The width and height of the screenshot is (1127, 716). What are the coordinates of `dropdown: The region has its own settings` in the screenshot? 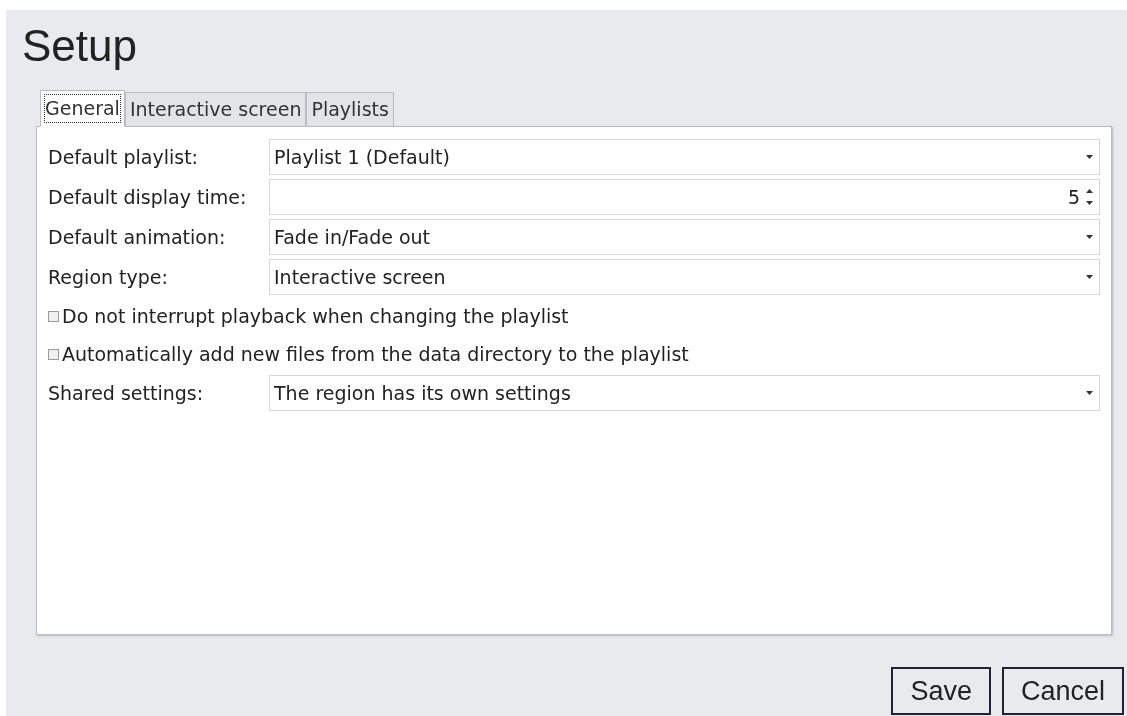 It's located at (684, 393).